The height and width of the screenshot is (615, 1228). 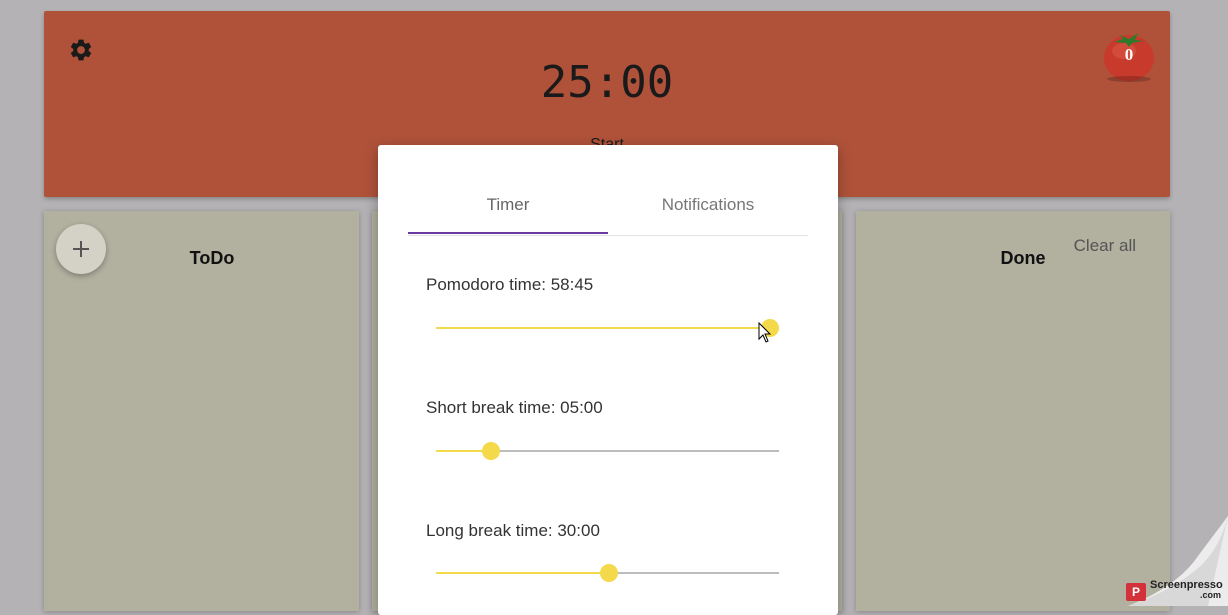 I want to click on settings-tabs: Timer Notifications, so click(x=608, y=208).